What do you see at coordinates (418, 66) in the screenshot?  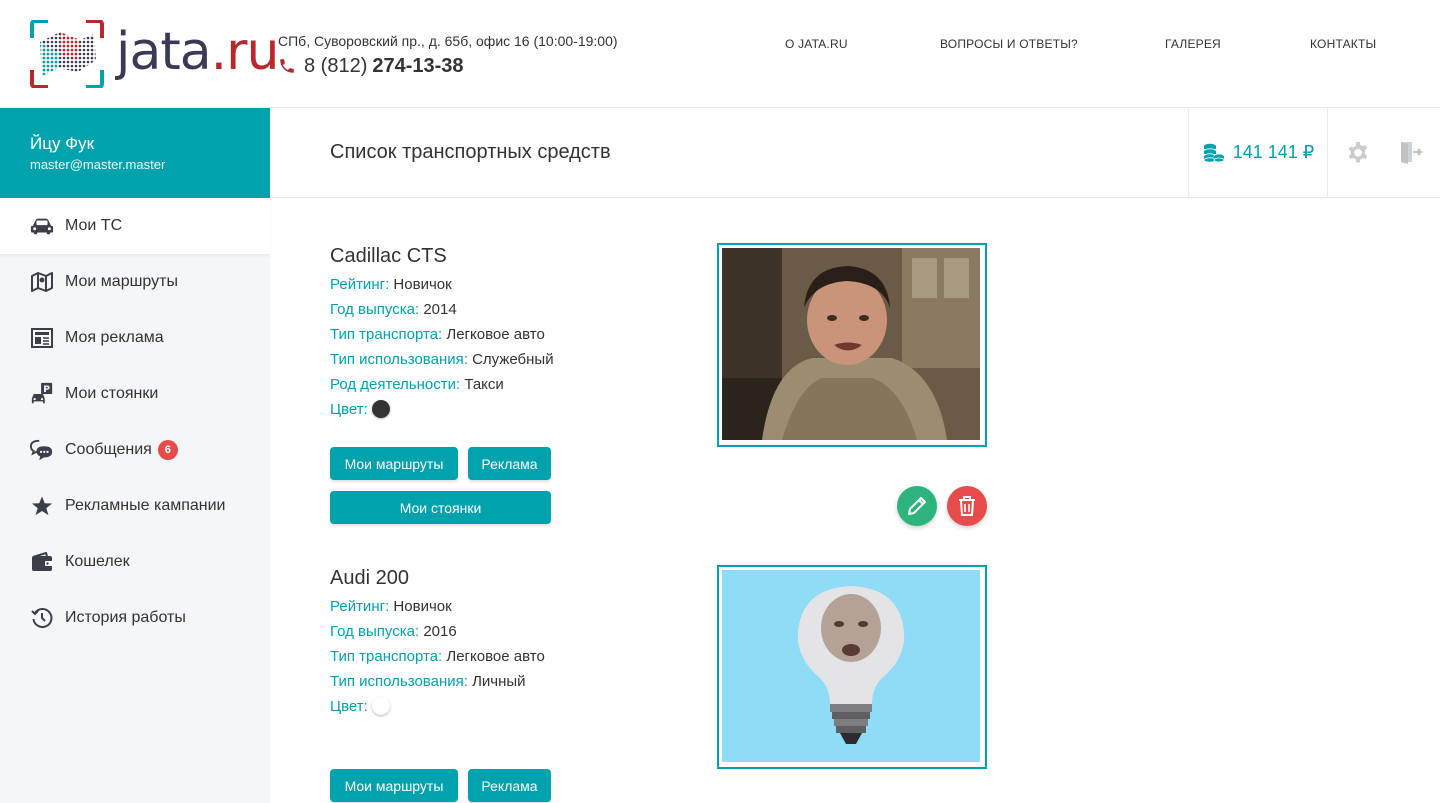 I see `phone-number: 274-13-38` at bounding box center [418, 66].